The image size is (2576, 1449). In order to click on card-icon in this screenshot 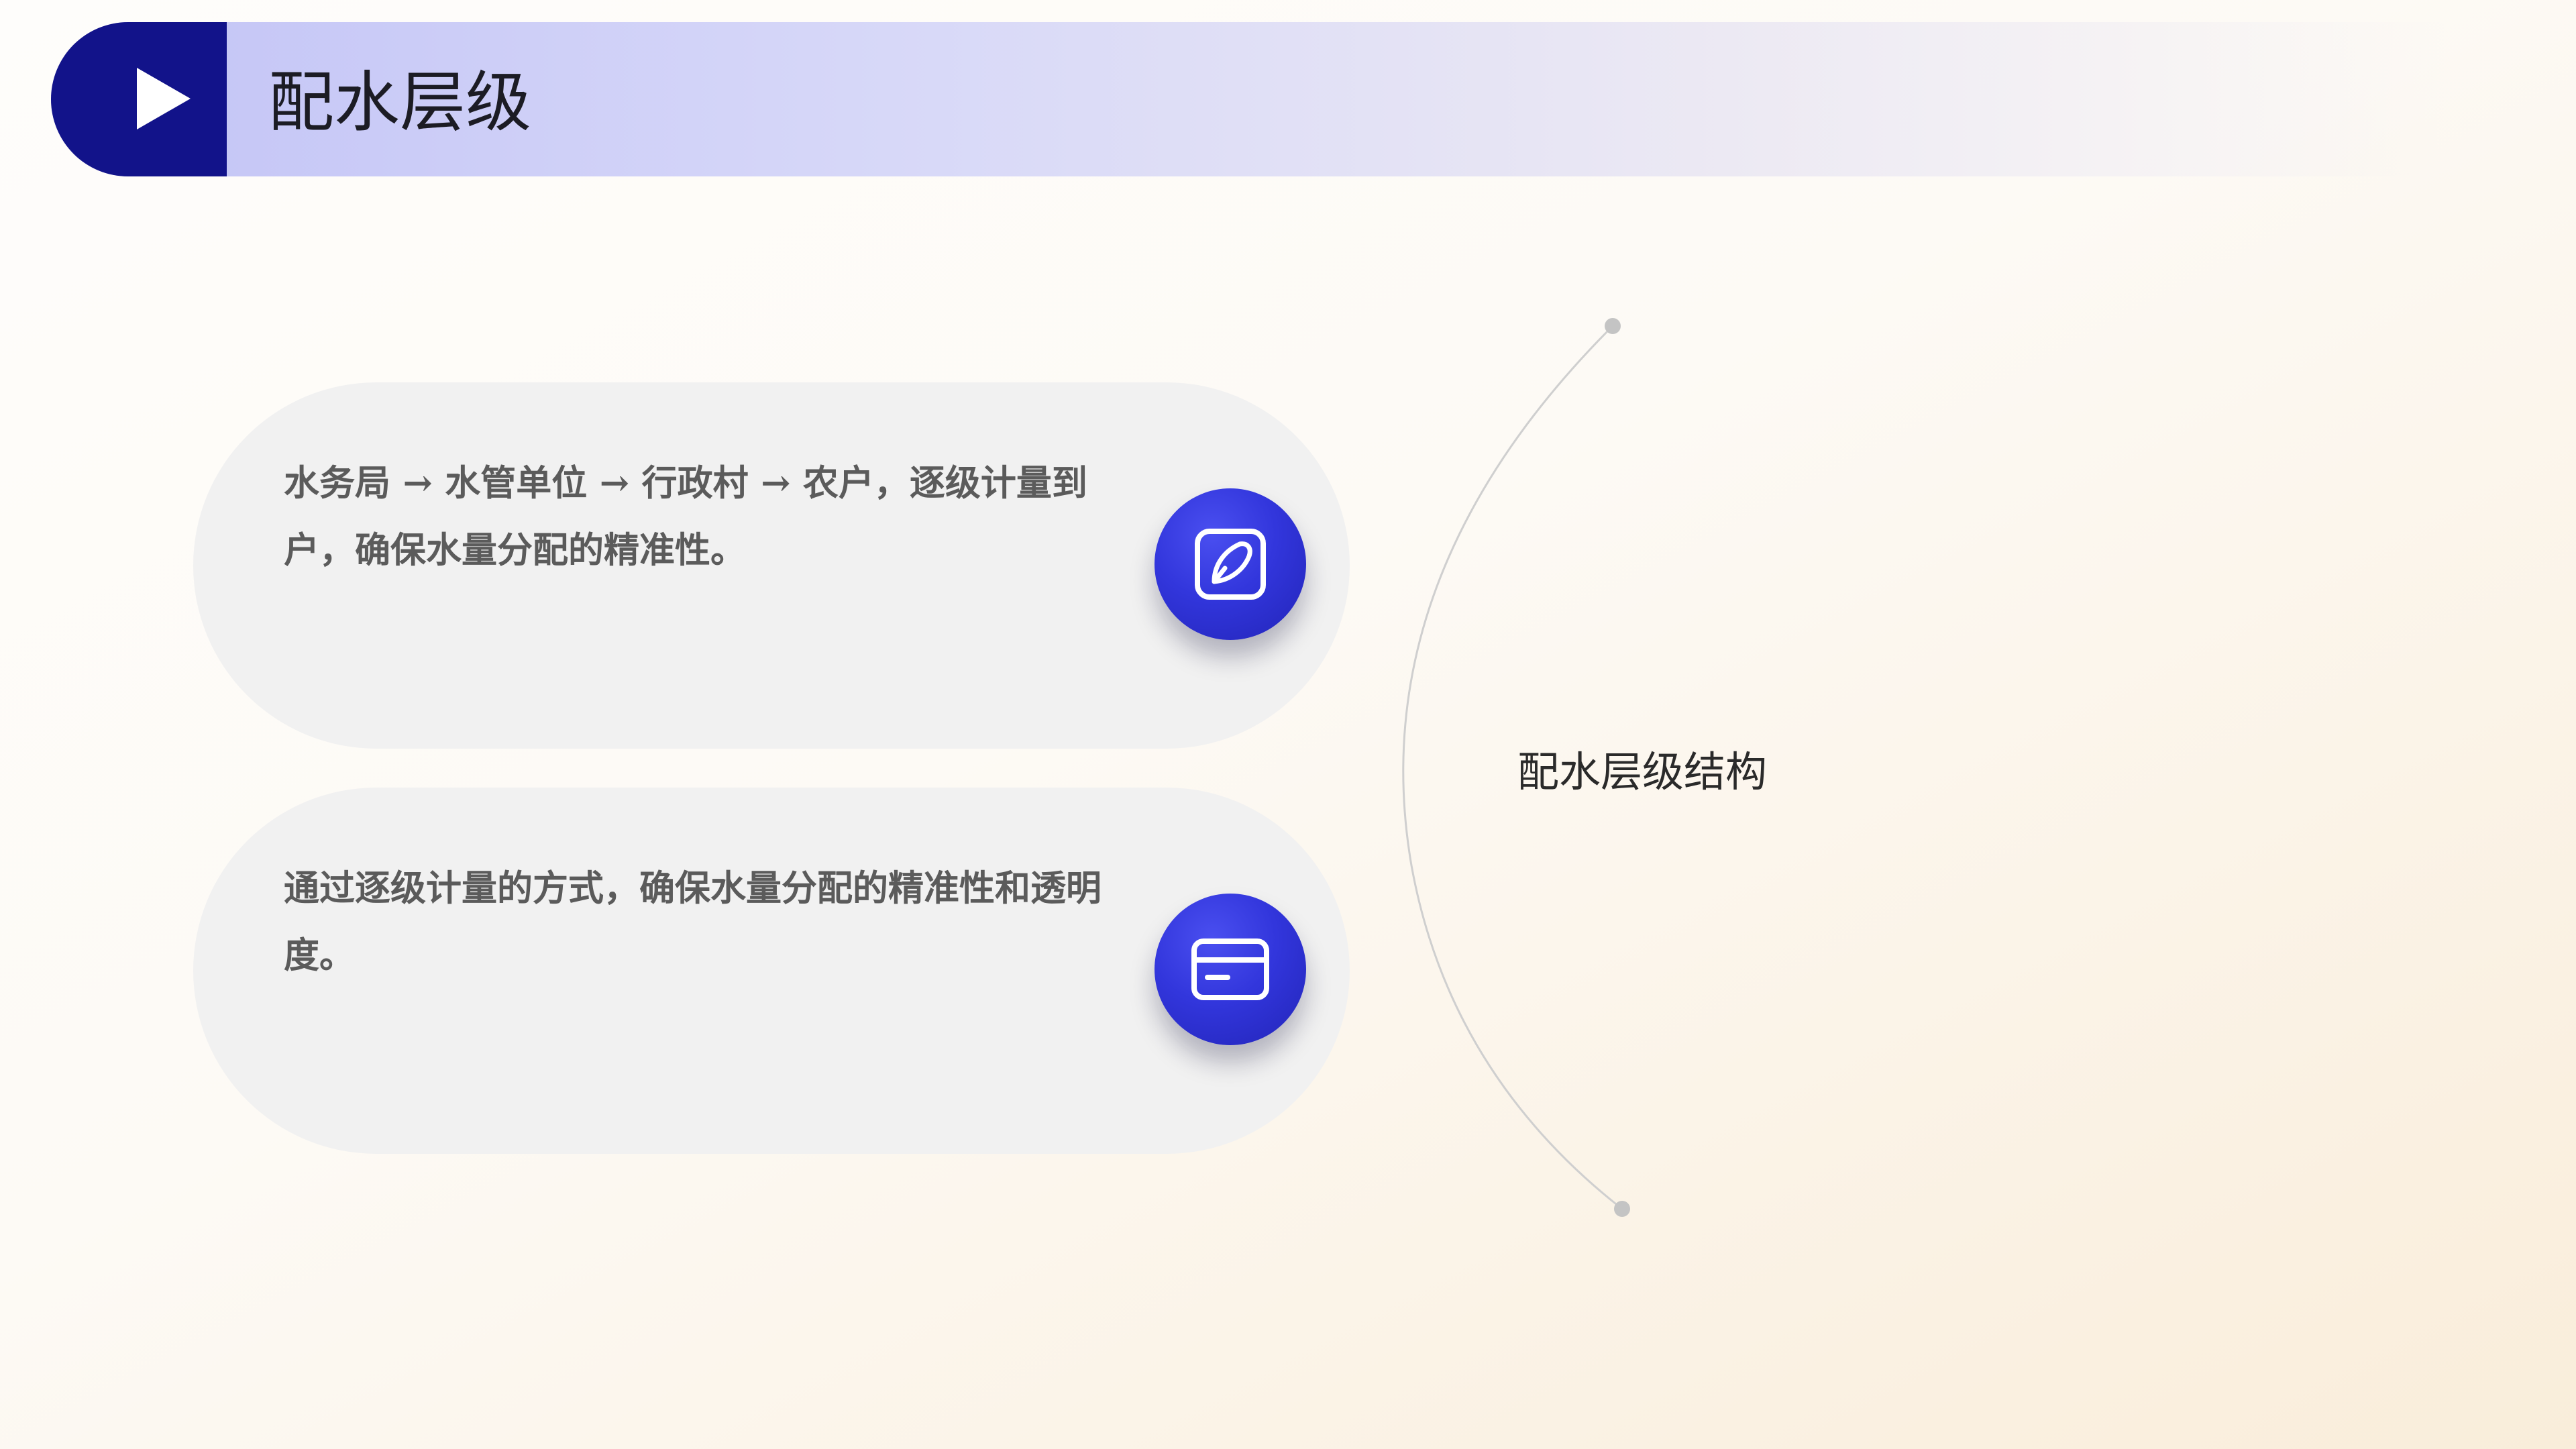, I will do `click(1230, 969)`.